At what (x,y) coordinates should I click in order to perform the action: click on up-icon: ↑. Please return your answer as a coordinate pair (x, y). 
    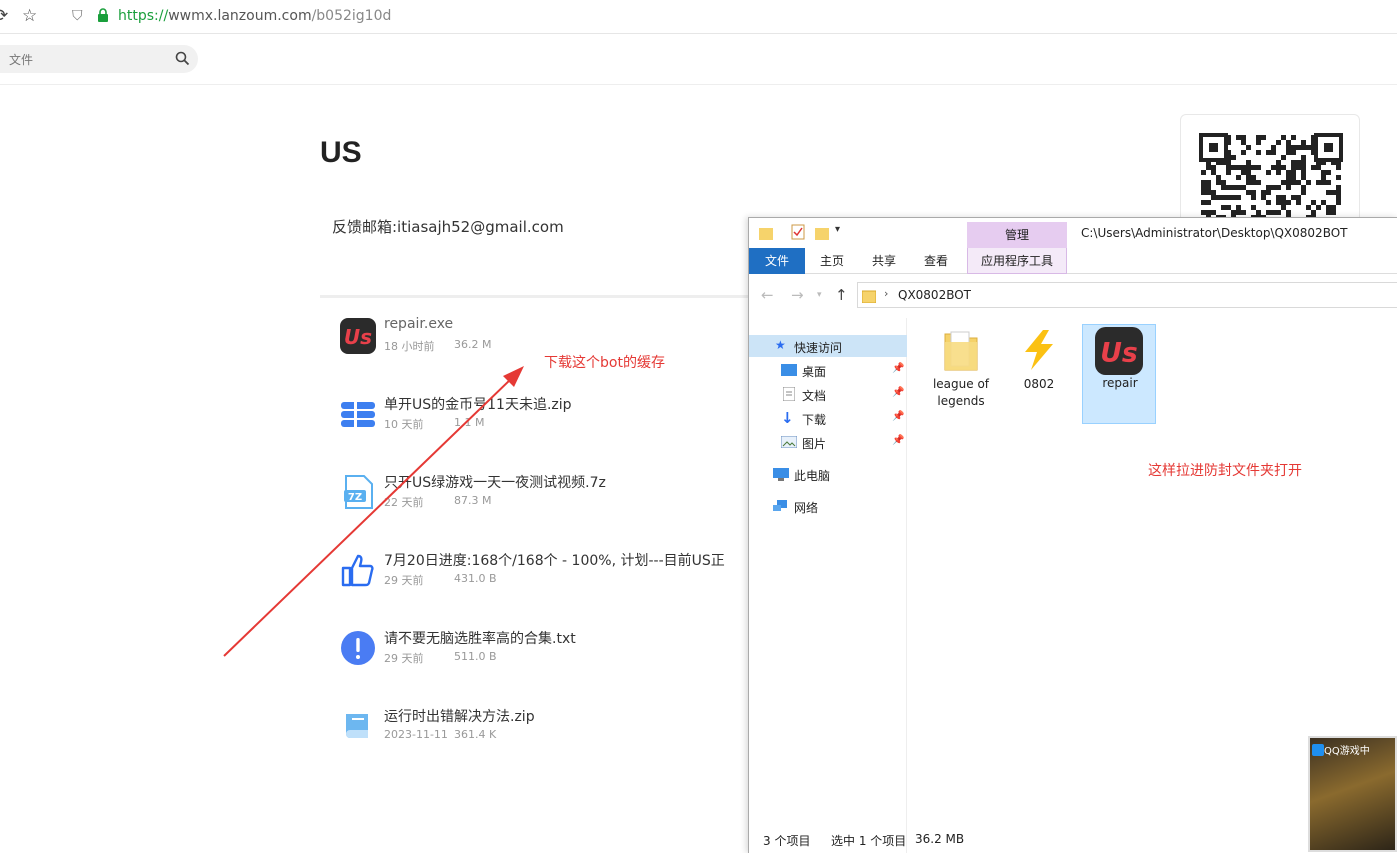
    Looking at the image, I should click on (841, 295).